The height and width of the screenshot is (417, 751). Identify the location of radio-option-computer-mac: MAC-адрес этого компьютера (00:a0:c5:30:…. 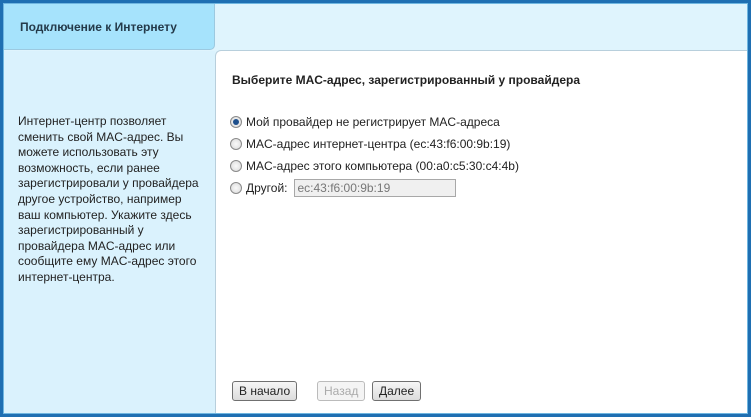
(374, 166).